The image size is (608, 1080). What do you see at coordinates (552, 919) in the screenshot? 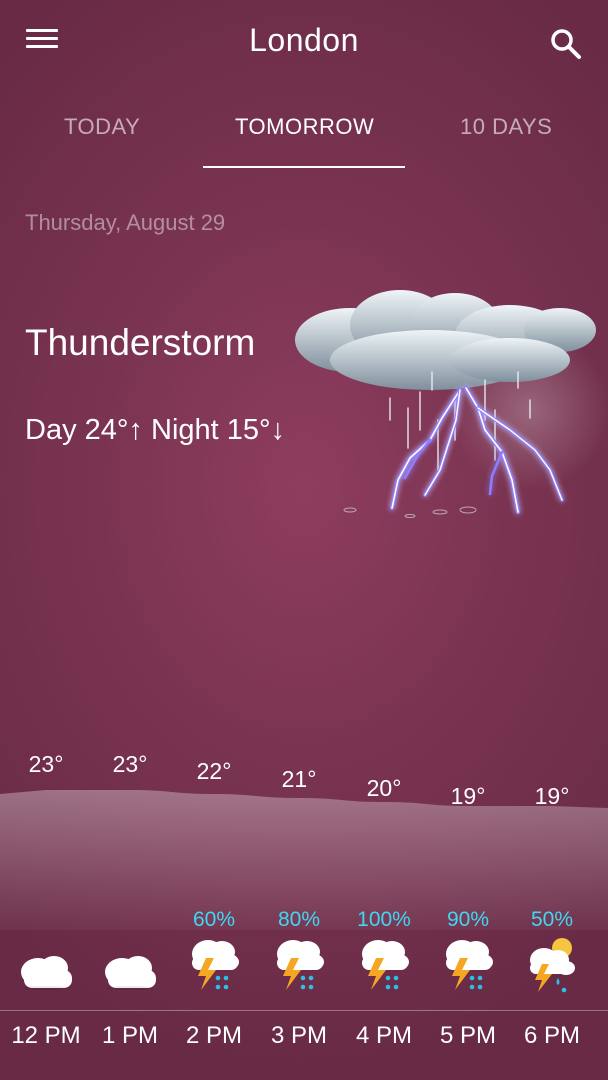
I see `hourly-precip-probability: 50%` at bounding box center [552, 919].